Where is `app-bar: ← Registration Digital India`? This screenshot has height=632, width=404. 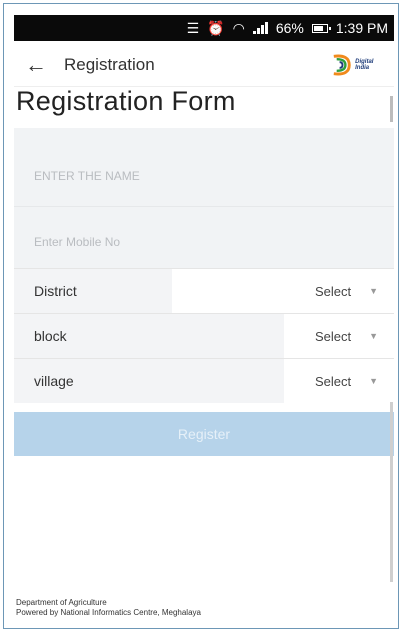
app-bar: ← Registration Digital India is located at coordinates (204, 65).